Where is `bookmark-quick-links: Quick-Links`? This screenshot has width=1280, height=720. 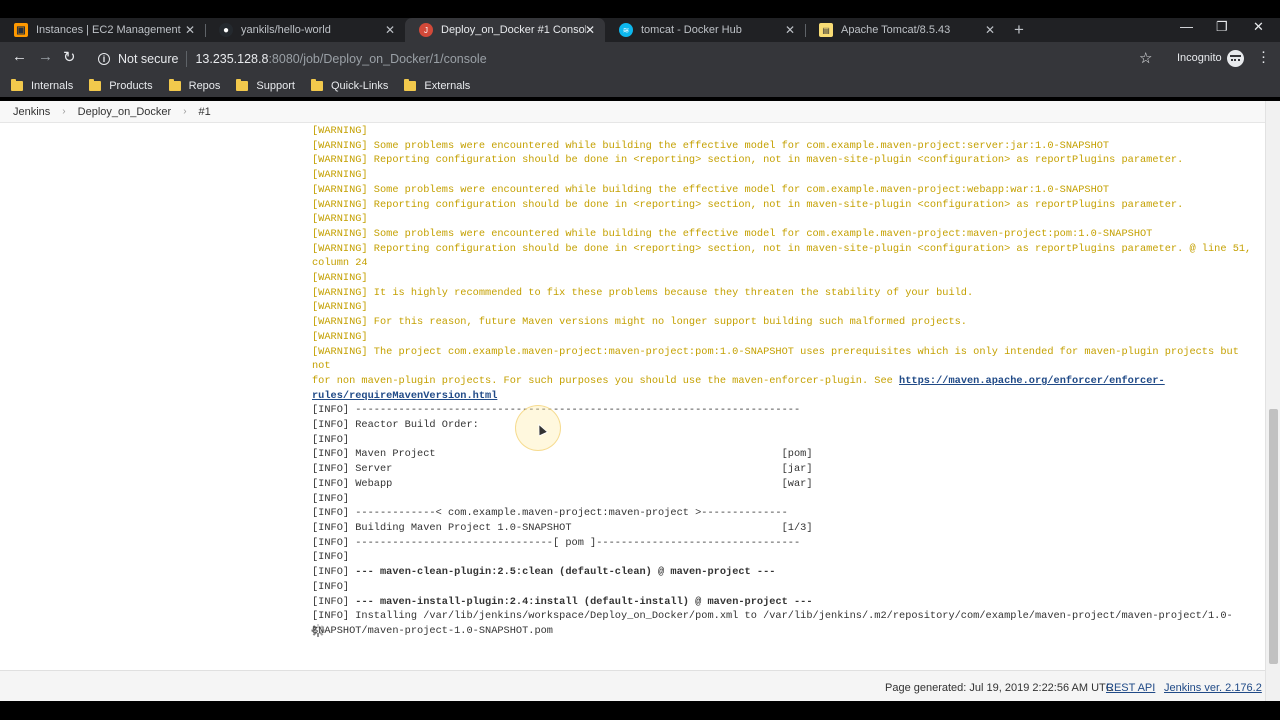 bookmark-quick-links: Quick-Links is located at coordinates (349, 85).